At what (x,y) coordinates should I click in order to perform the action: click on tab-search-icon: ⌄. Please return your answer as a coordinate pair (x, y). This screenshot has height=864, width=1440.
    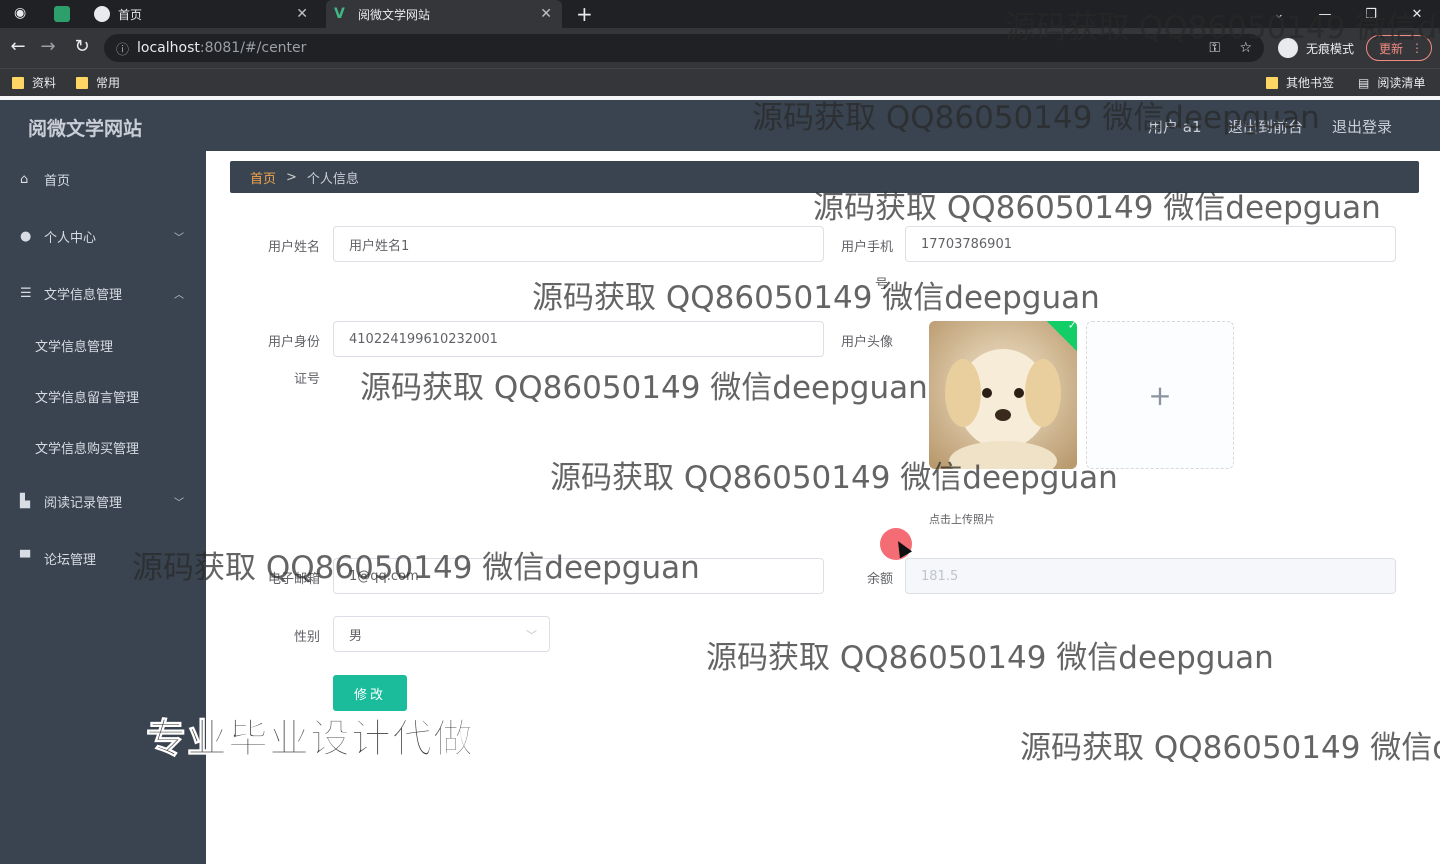
    Looking at the image, I should click on (1279, 14).